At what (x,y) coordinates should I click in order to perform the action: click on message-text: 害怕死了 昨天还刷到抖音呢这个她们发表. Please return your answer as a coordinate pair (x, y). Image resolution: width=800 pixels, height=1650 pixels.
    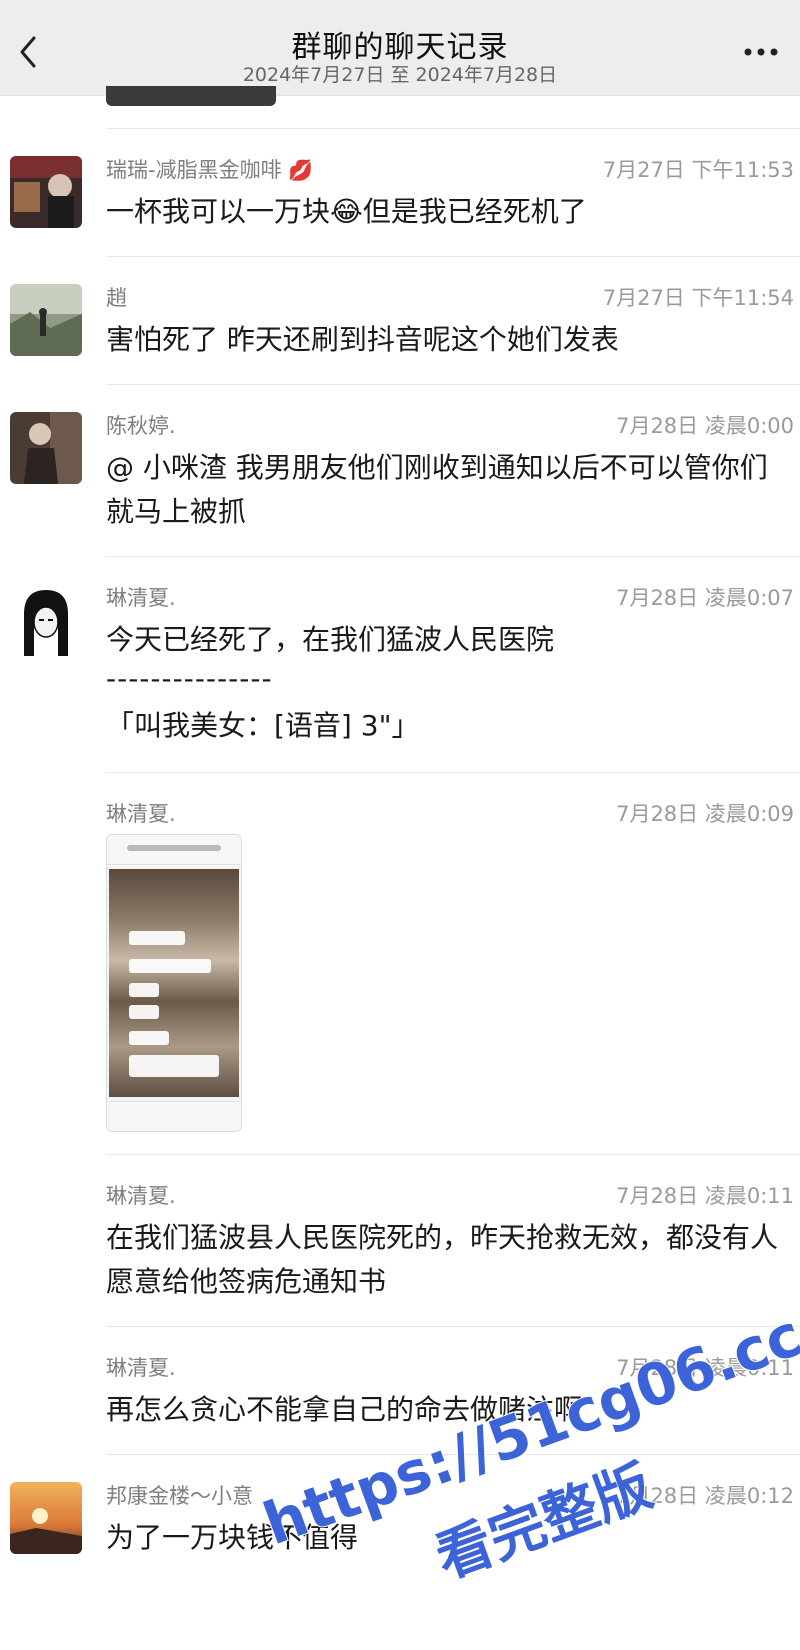
    Looking at the image, I should click on (362, 339).